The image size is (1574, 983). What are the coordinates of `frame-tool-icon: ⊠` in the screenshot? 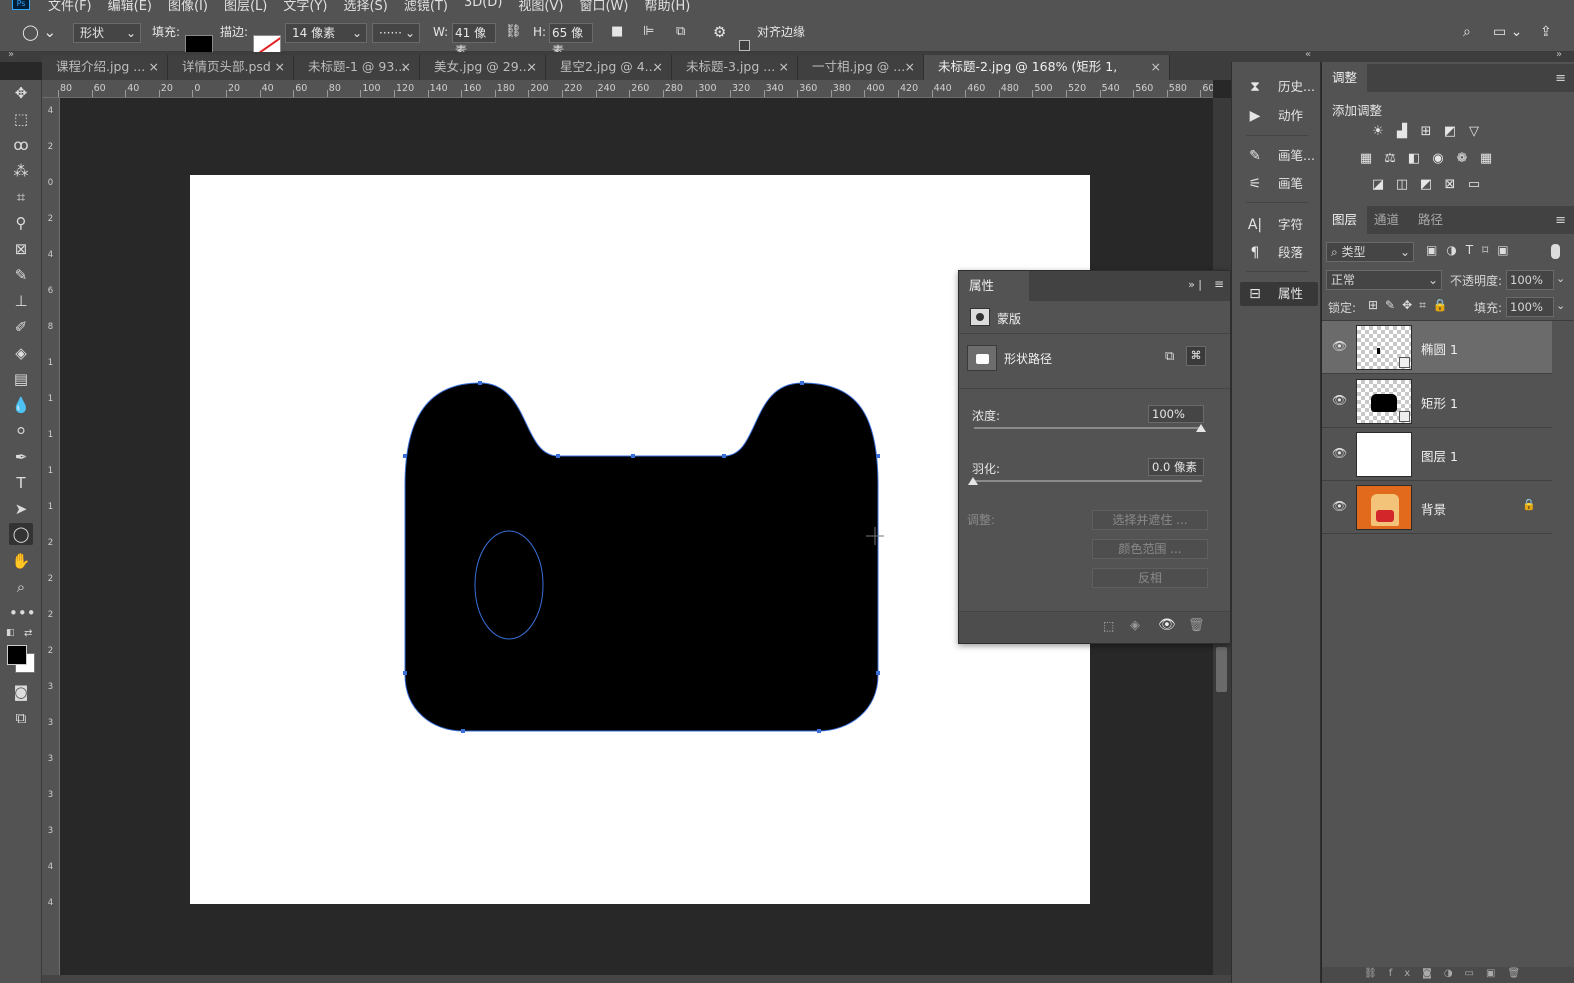 It's located at (21, 249).